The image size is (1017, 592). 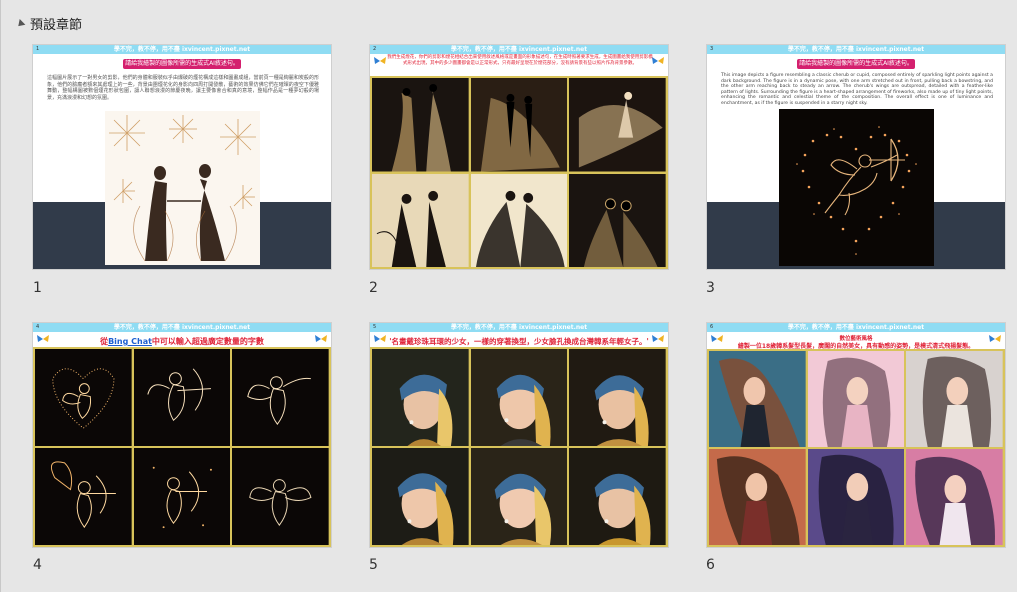 I want to click on butterfly-logo-icon, so click(x=380, y=60).